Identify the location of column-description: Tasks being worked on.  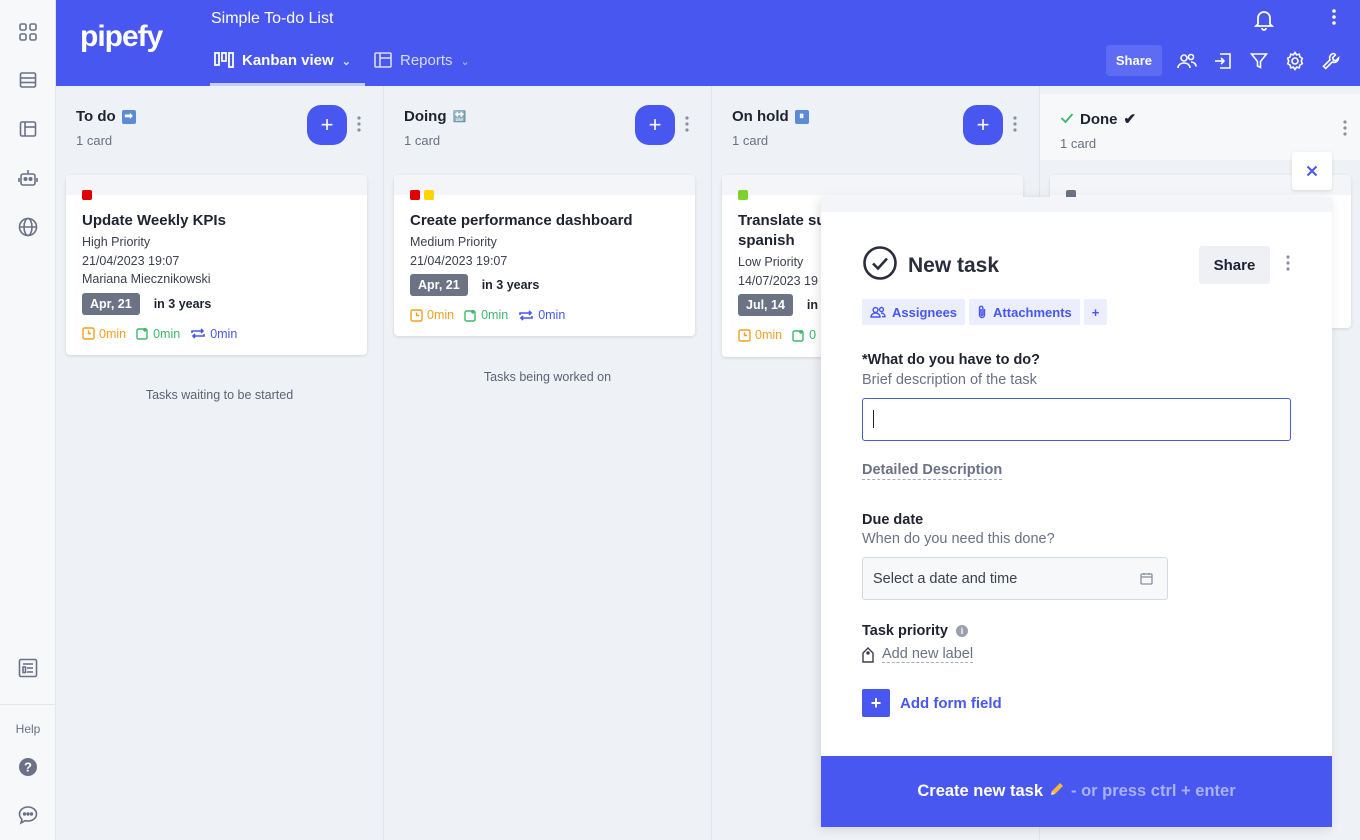
(547, 377).